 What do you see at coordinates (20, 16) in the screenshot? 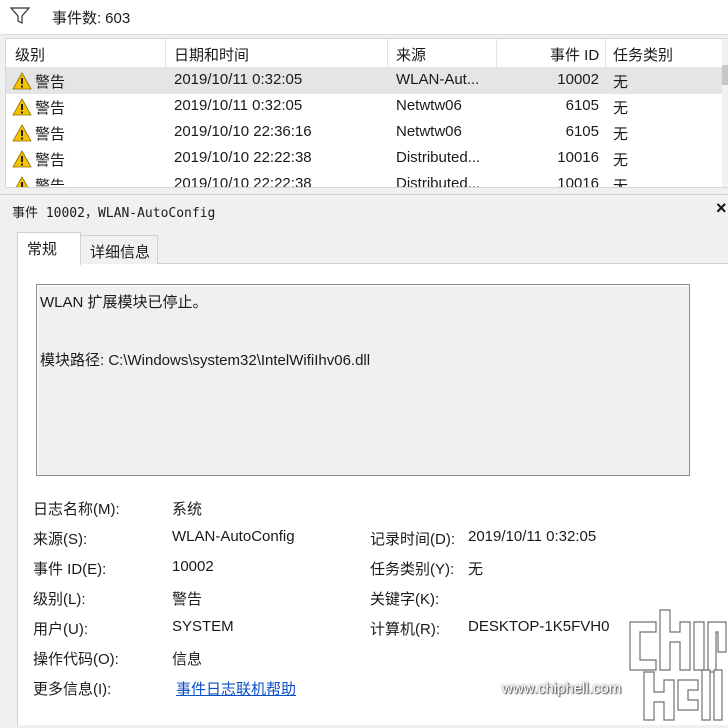
I see `filter-icon` at bounding box center [20, 16].